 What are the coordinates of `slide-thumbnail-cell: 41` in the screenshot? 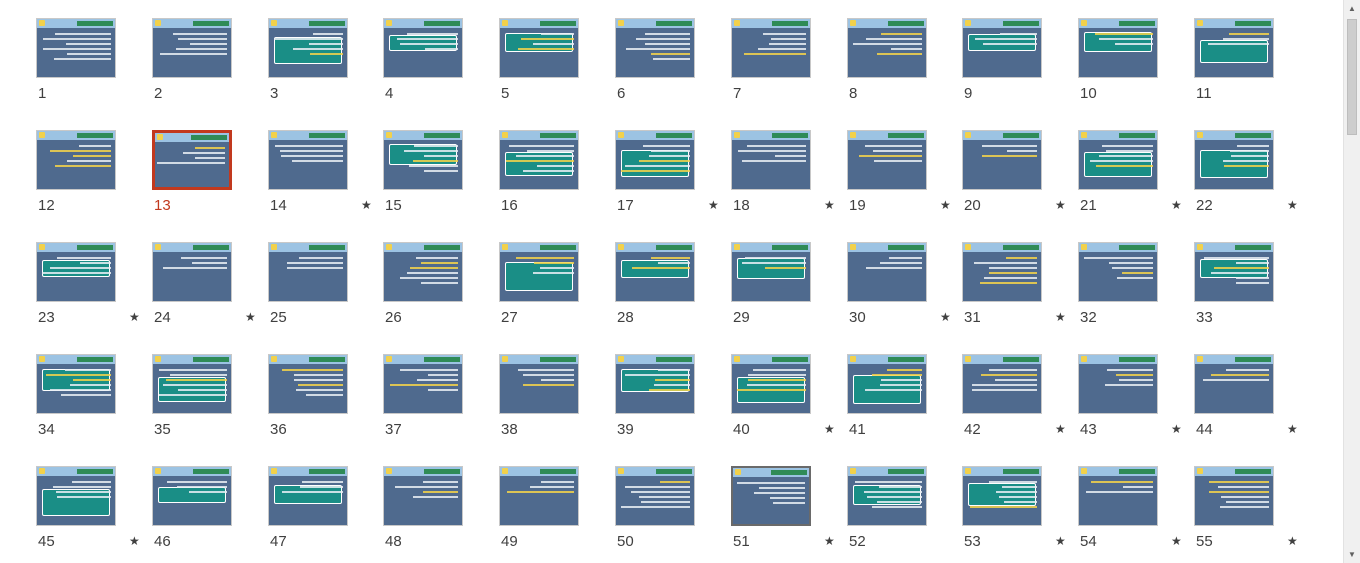 It's located at (902, 404).